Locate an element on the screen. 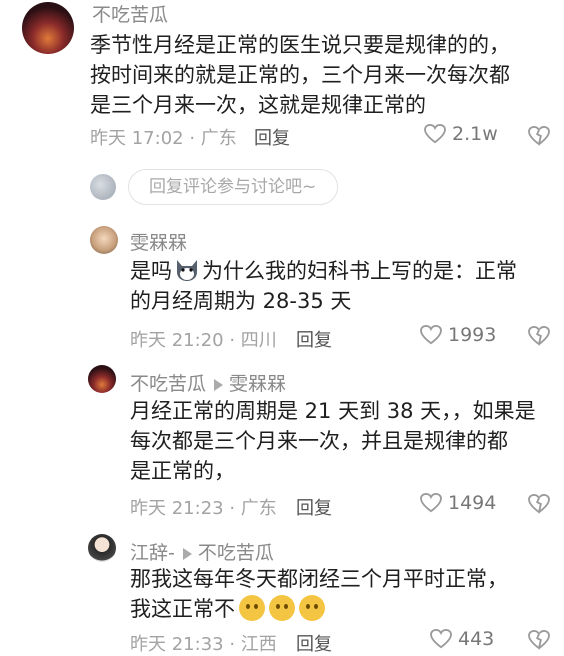  comment-author: 江辞- 不吃苦瓜 is located at coordinates (202, 551).